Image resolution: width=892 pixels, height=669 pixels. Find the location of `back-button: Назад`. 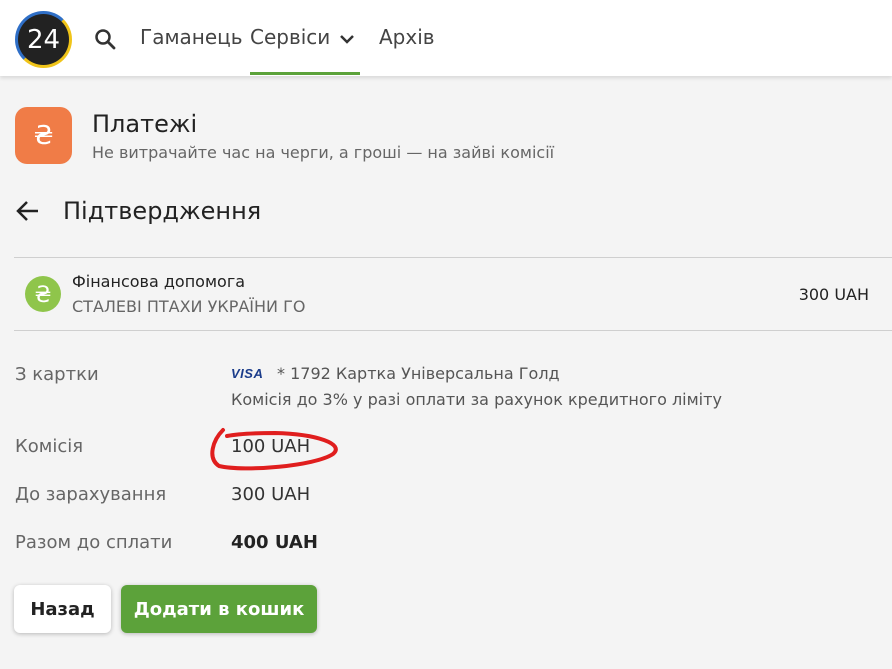

back-button: Назад is located at coordinates (62, 609).